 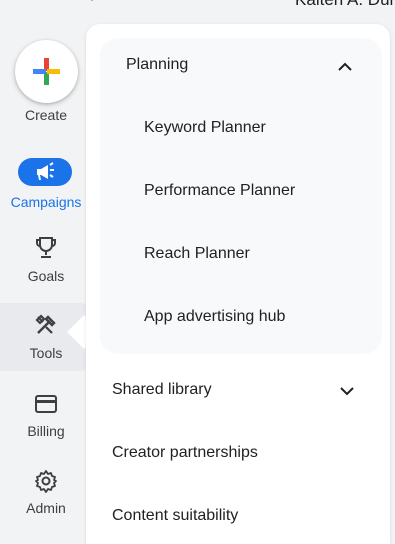 I want to click on menu-item-app-advertising-hub: App advertising hub, so click(x=214, y=317).